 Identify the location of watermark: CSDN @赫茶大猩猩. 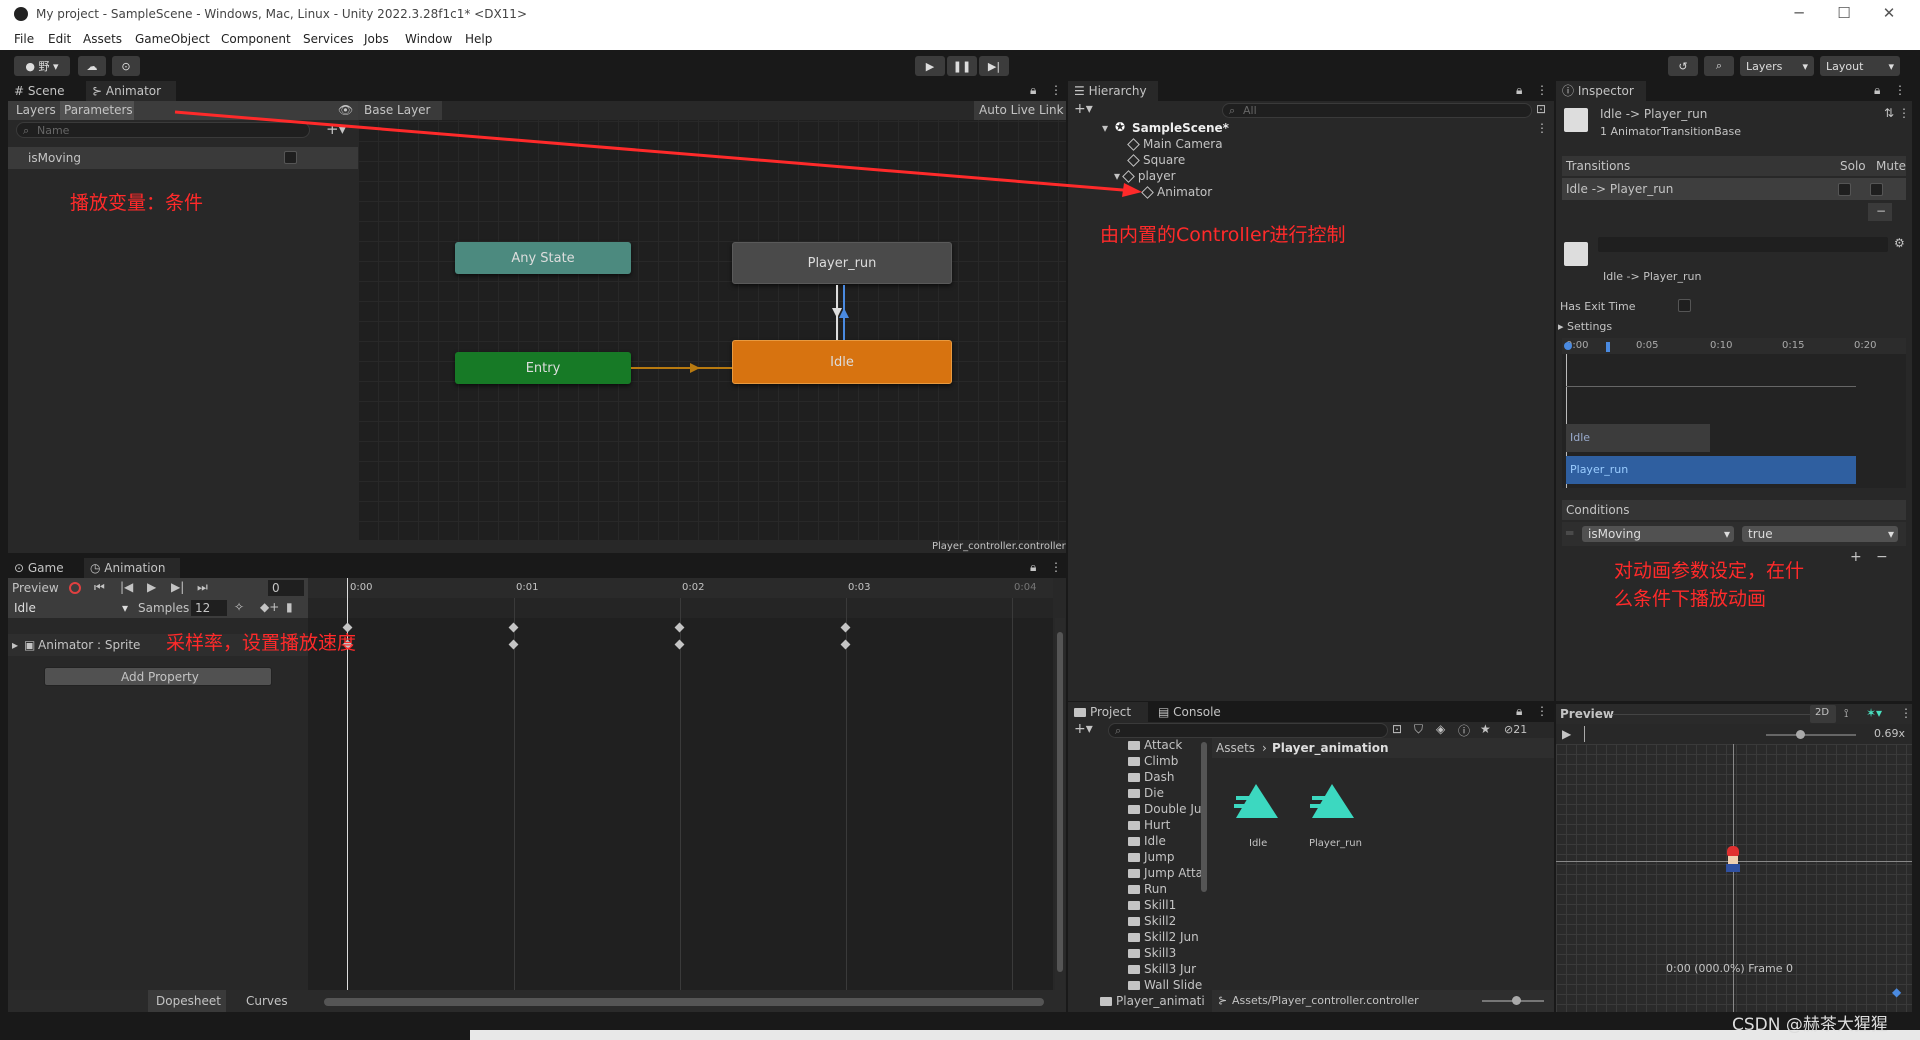
(1810, 1025).